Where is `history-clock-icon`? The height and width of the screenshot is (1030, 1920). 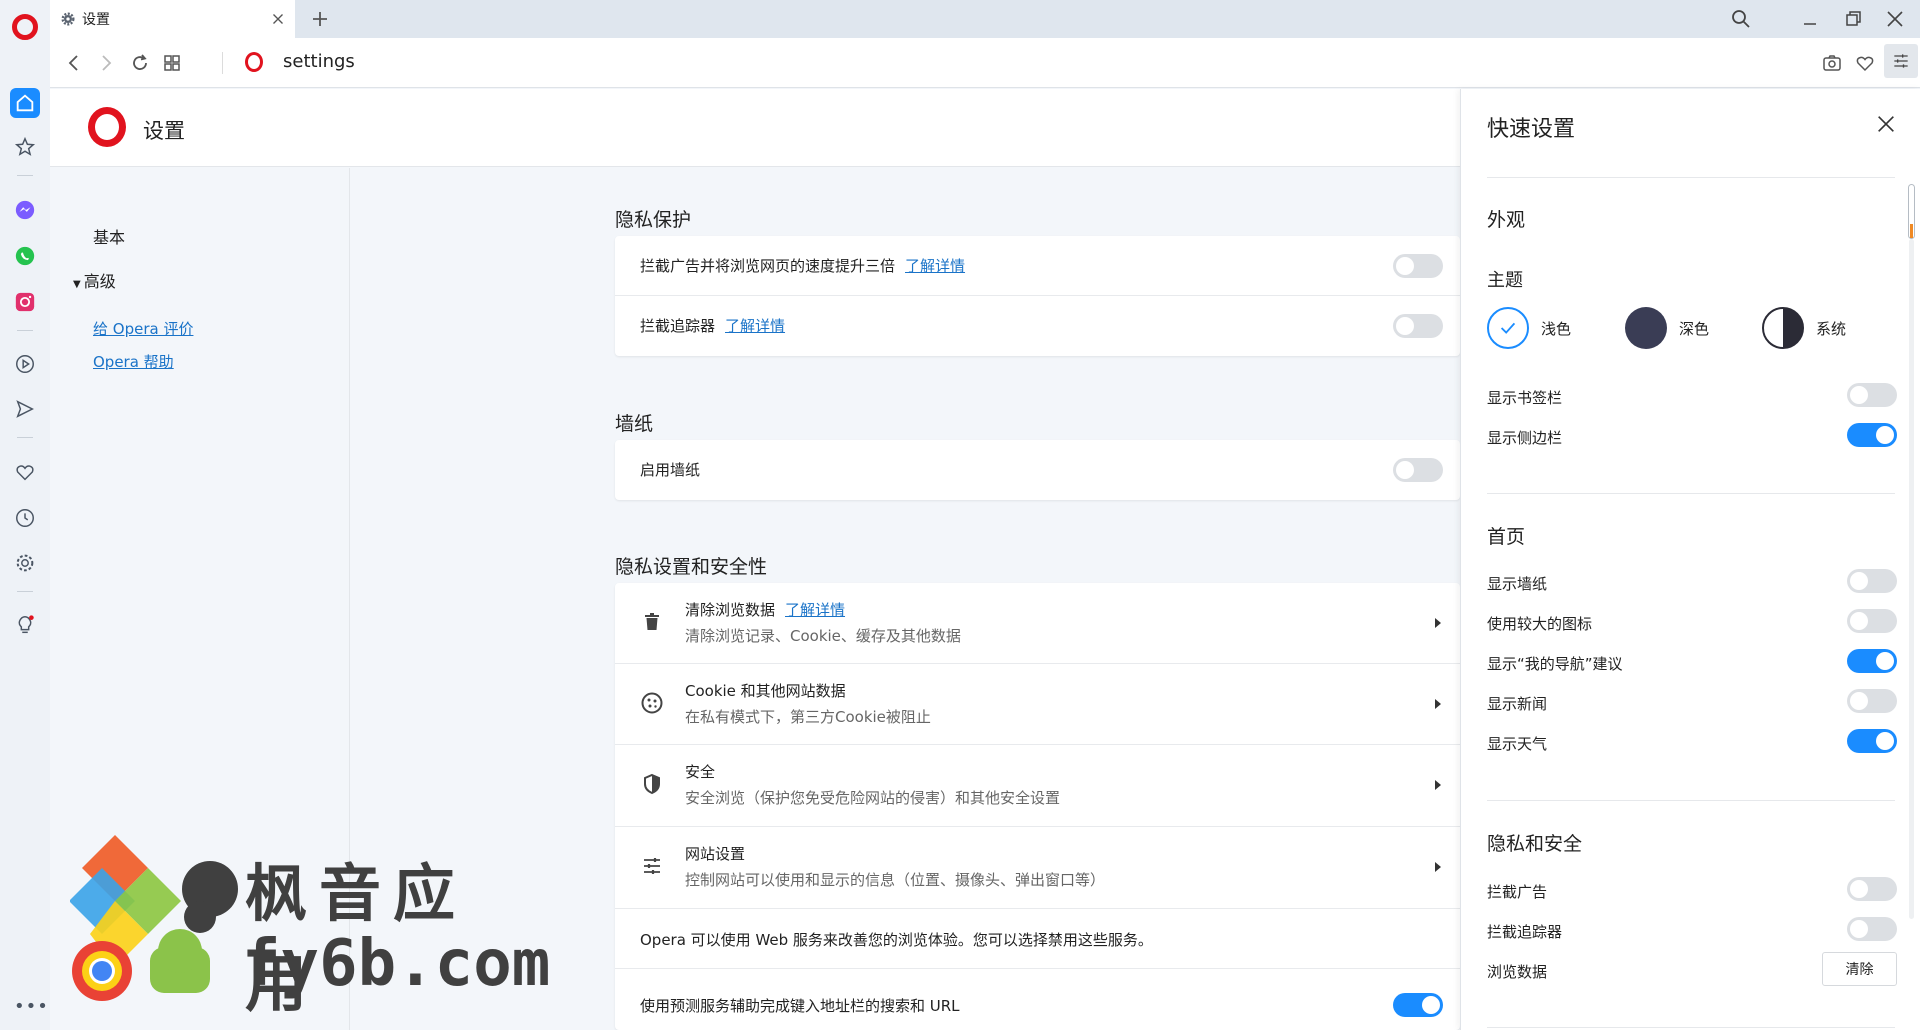
history-clock-icon is located at coordinates (25, 518).